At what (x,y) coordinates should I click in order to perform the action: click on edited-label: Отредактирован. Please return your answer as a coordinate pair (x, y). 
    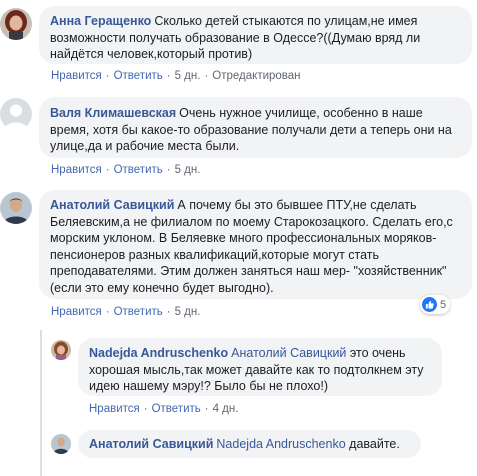
    Looking at the image, I should click on (256, 76).